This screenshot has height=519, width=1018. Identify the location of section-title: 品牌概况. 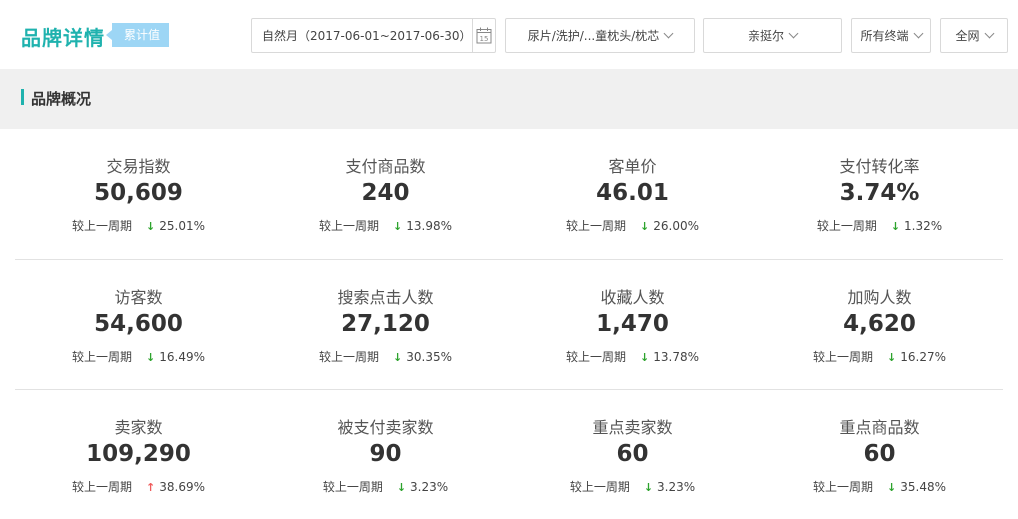
(61, 99).